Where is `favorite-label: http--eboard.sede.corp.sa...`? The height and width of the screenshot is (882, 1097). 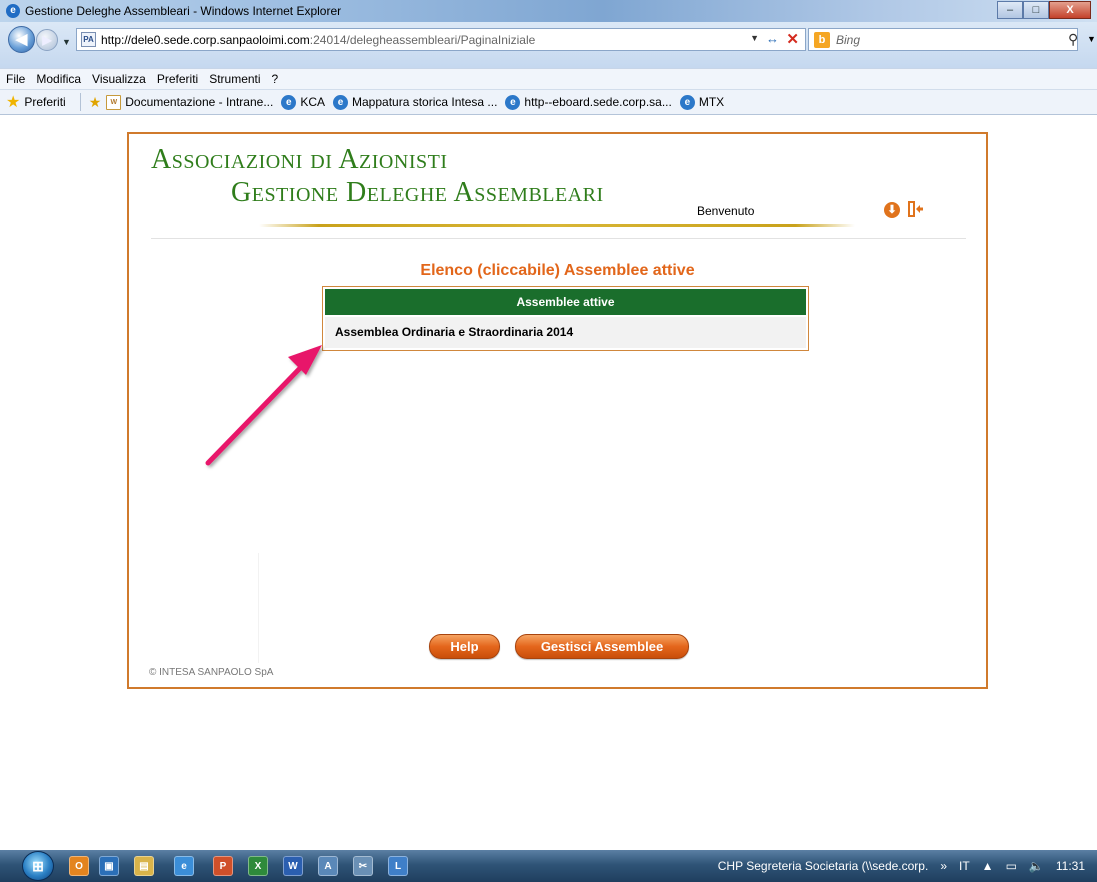 favorite-label: http--eboard.sede.corp.sa... is located at coordinates (598, 102).